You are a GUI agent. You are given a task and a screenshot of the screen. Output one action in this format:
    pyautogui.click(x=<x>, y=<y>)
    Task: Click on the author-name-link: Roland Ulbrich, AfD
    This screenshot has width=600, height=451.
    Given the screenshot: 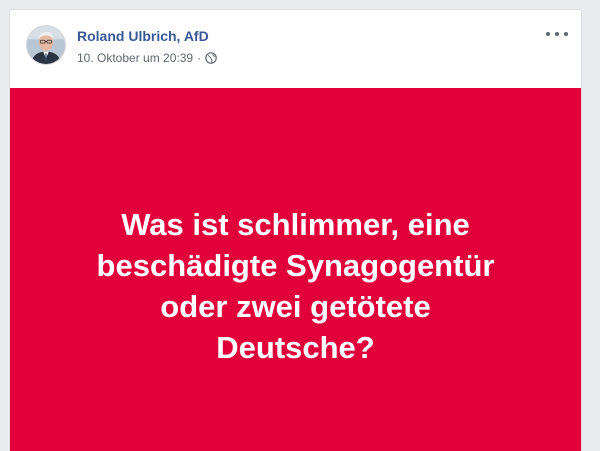 What is the action you would take?
    pyautogui.click(x=143, y=36)
    